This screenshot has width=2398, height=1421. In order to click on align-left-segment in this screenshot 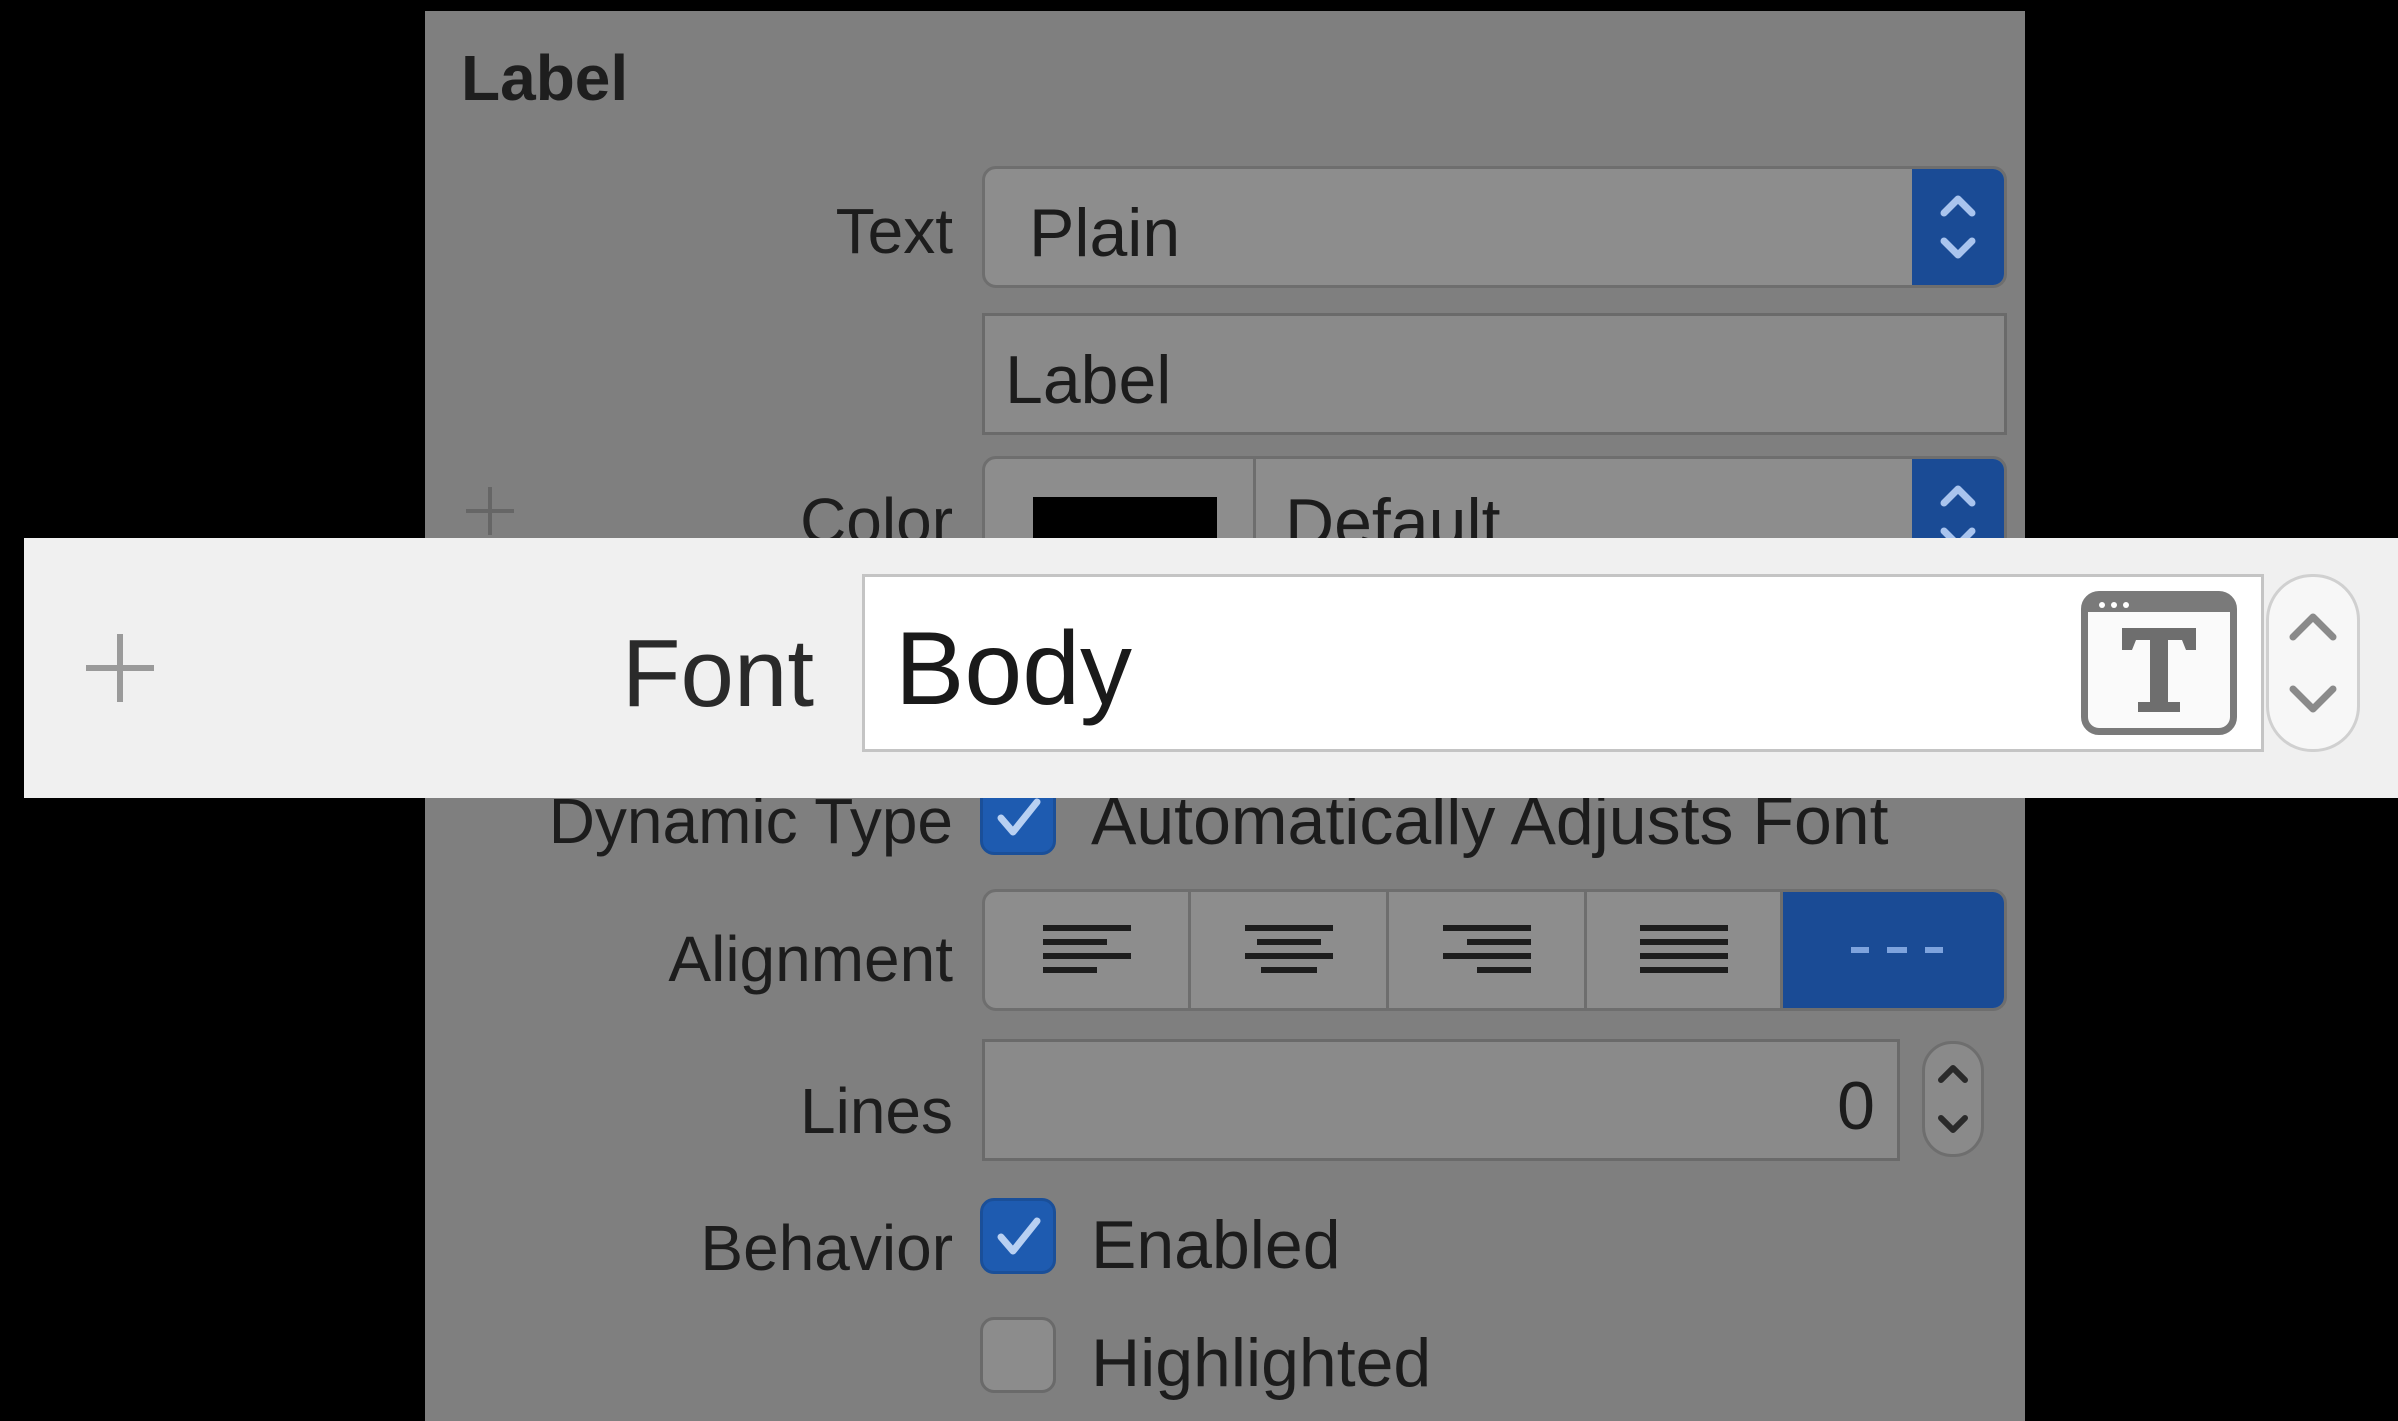, I will do `click(1088, 950)`.